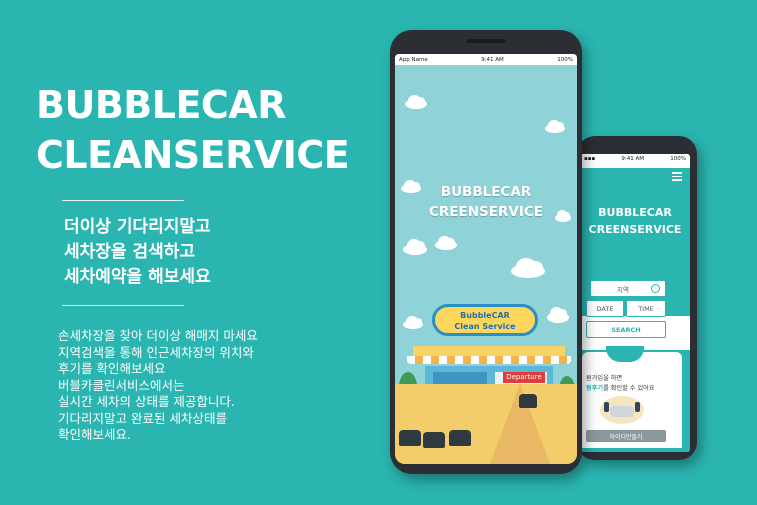 This screenshot has width=757, height=505. I want to click on signup-button-label: 아이디만들기, so click(626, 437).